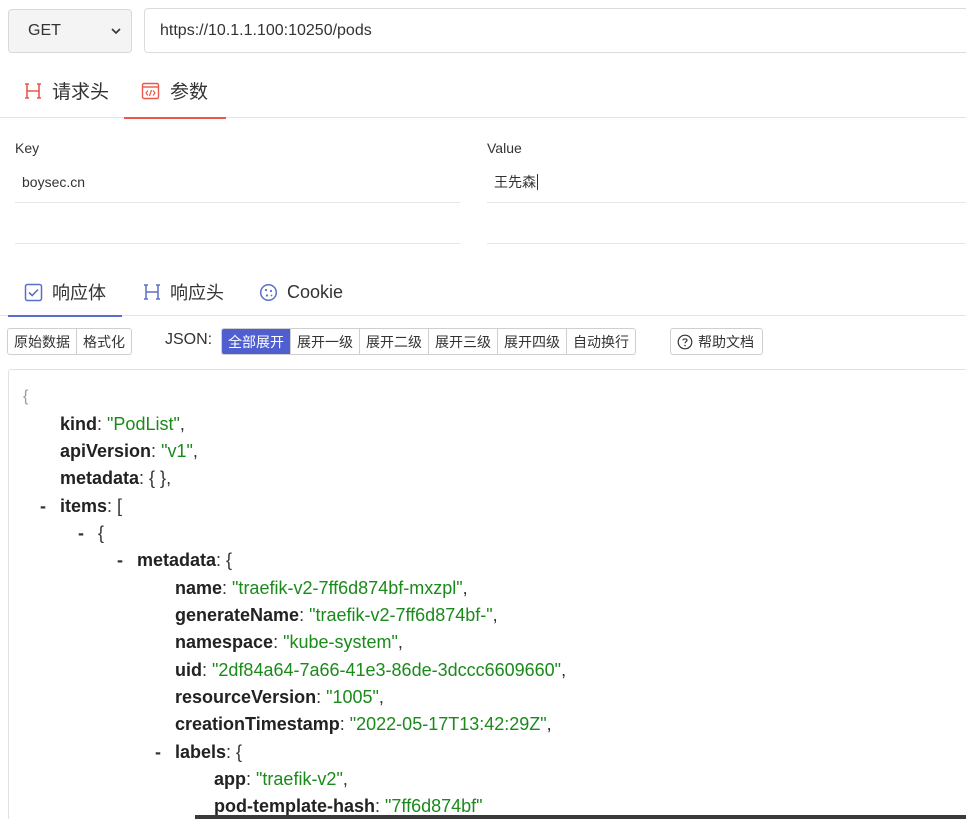 This screenshot has width=966, height=819. I want to click on url-value: https://10.1.1.100:10250/pods, so click(266, 30).